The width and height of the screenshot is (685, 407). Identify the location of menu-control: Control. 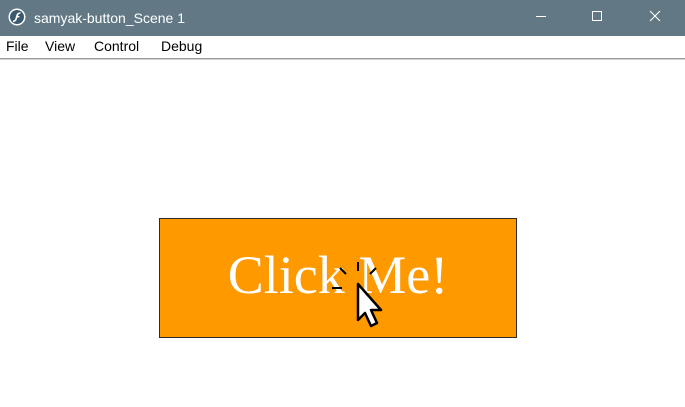
(116, 47).